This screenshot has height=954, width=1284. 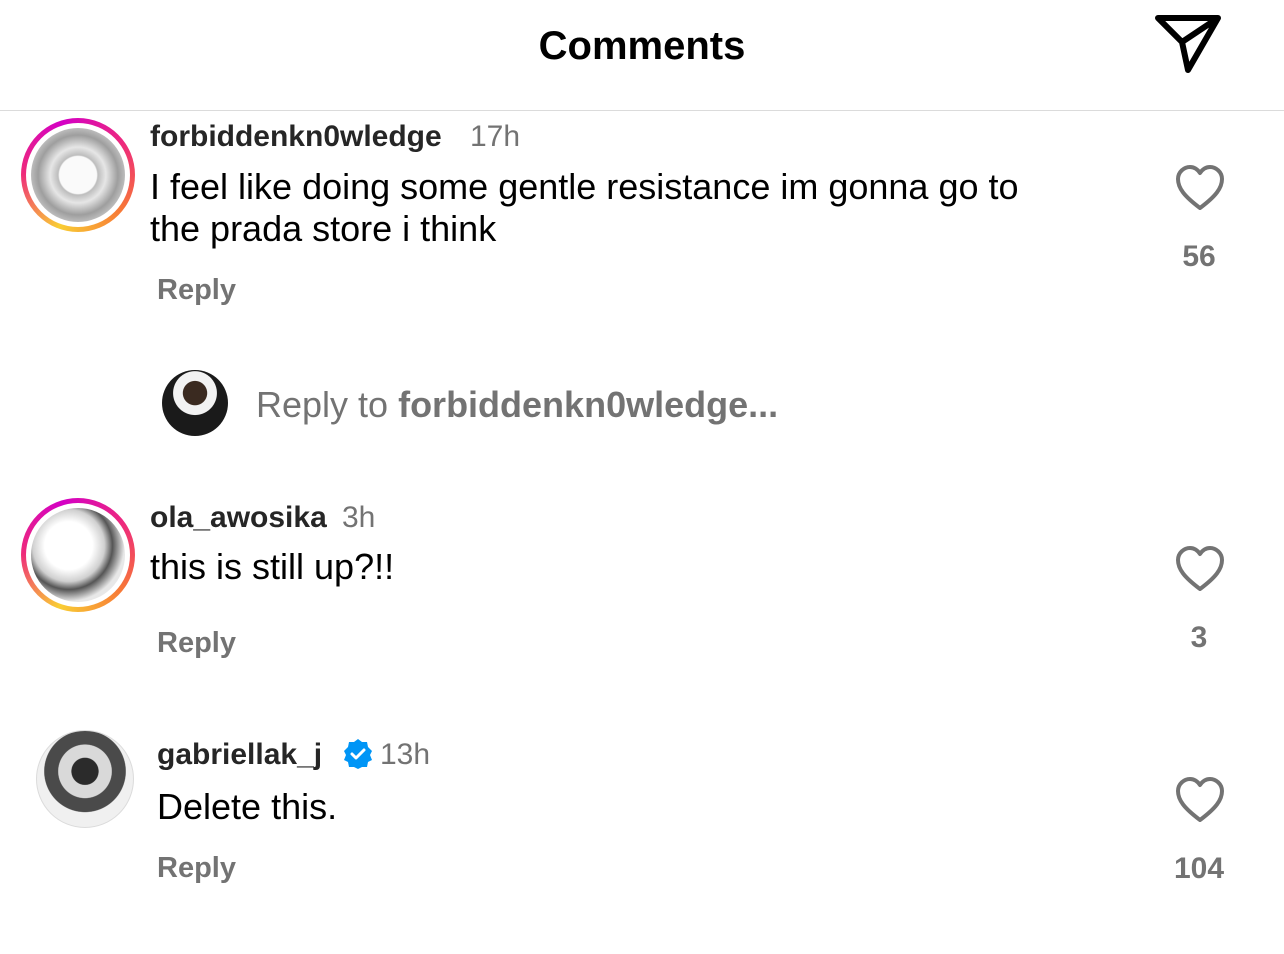 What do you see at coordinates (323, 228) in the screenshot?
I see `comment-text: the prada store i think` at bounding box center [323, 228].